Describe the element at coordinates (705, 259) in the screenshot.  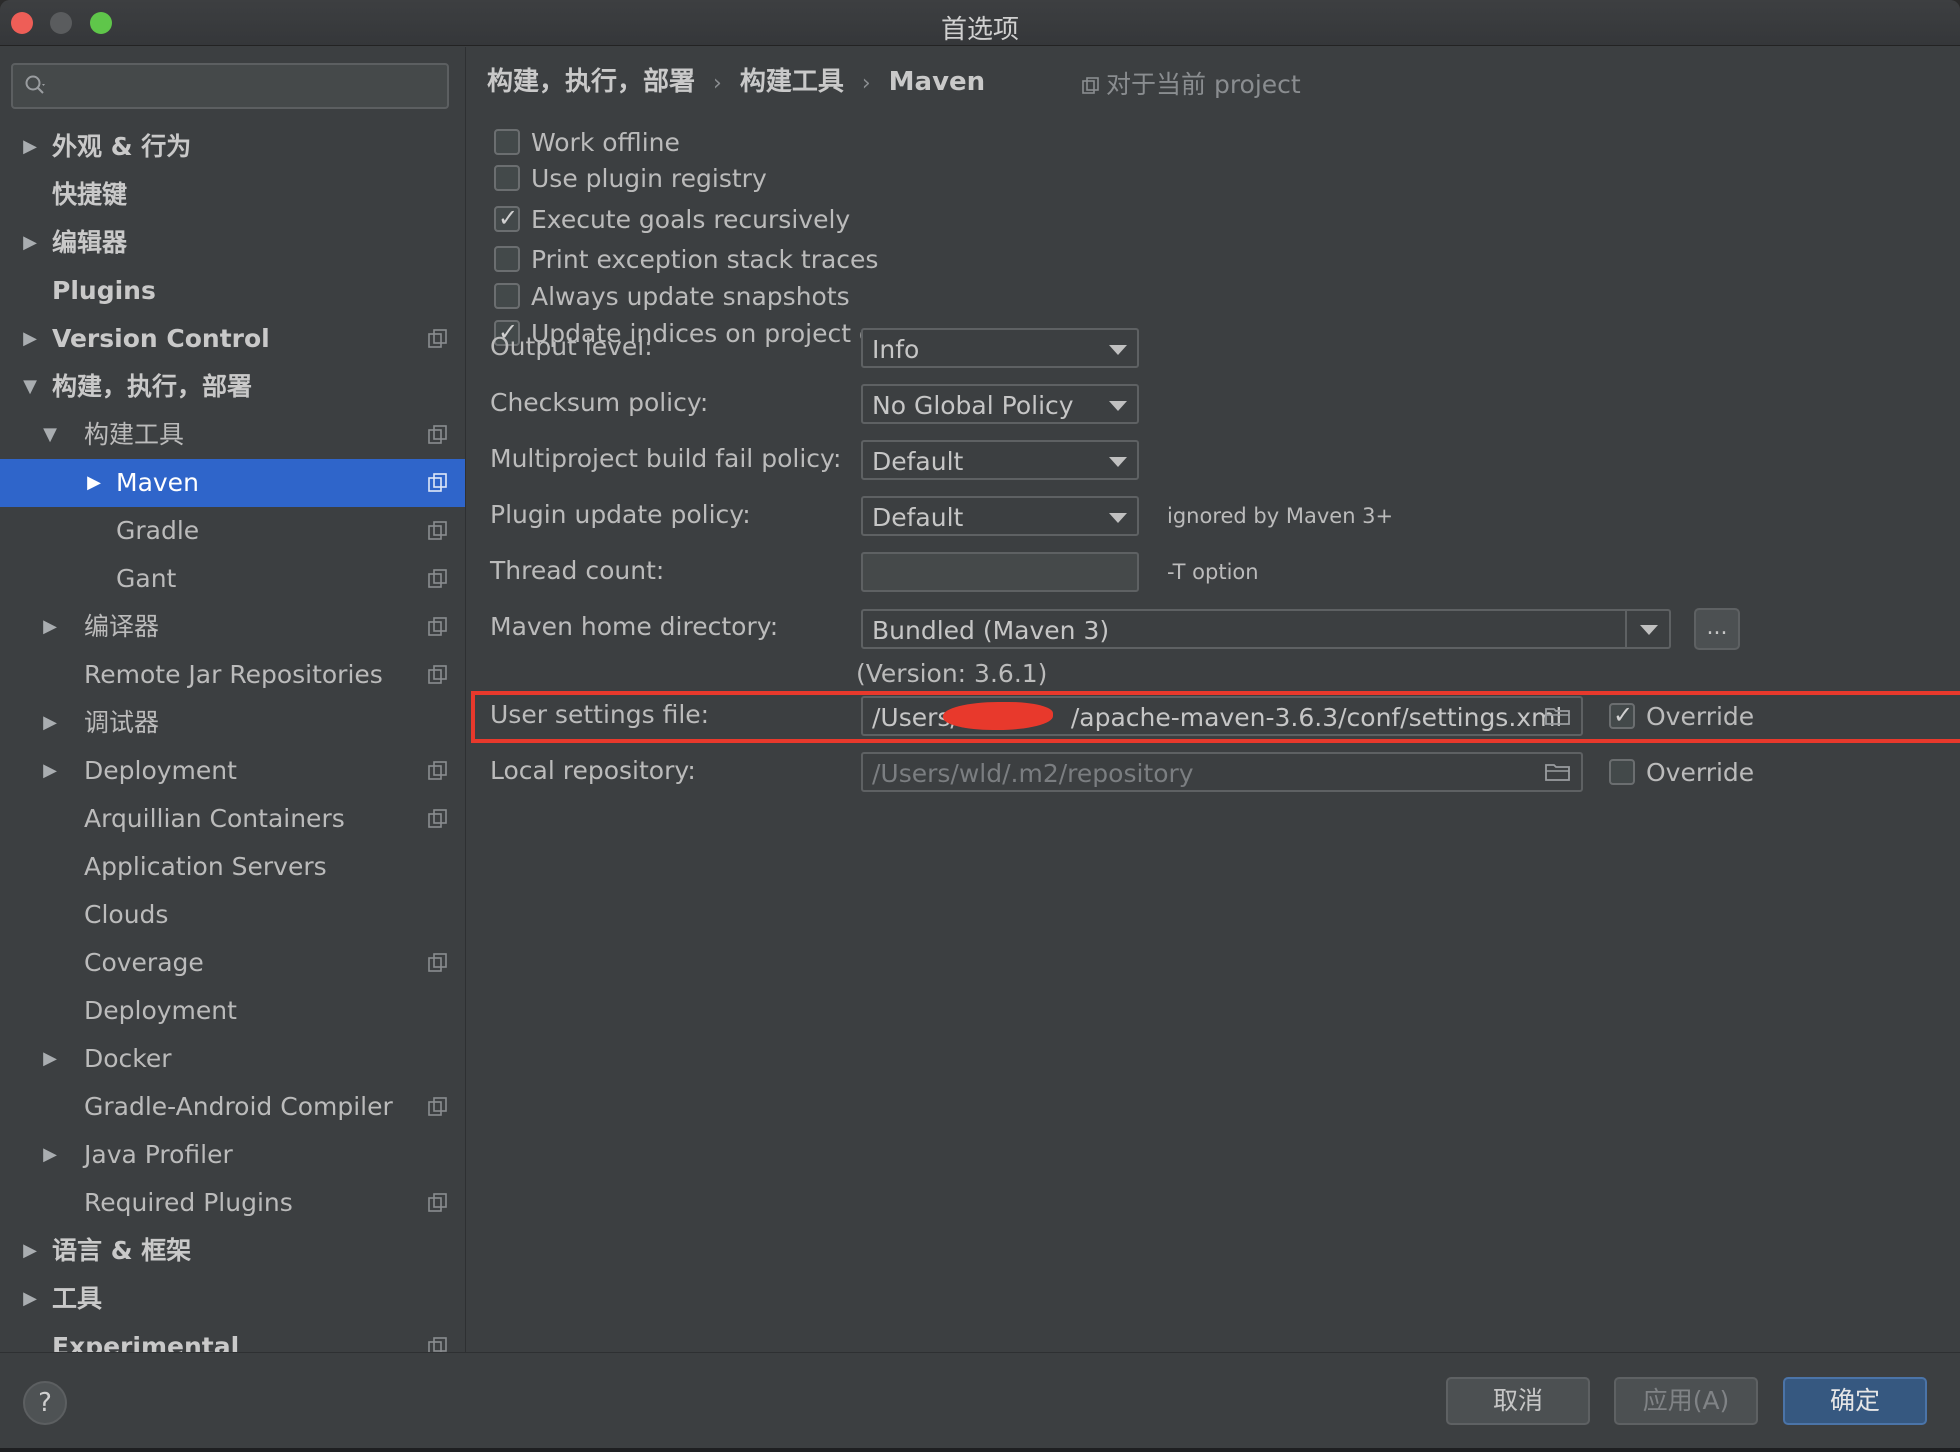
I see `checkbox-label: Print exception stack traces` at that location.